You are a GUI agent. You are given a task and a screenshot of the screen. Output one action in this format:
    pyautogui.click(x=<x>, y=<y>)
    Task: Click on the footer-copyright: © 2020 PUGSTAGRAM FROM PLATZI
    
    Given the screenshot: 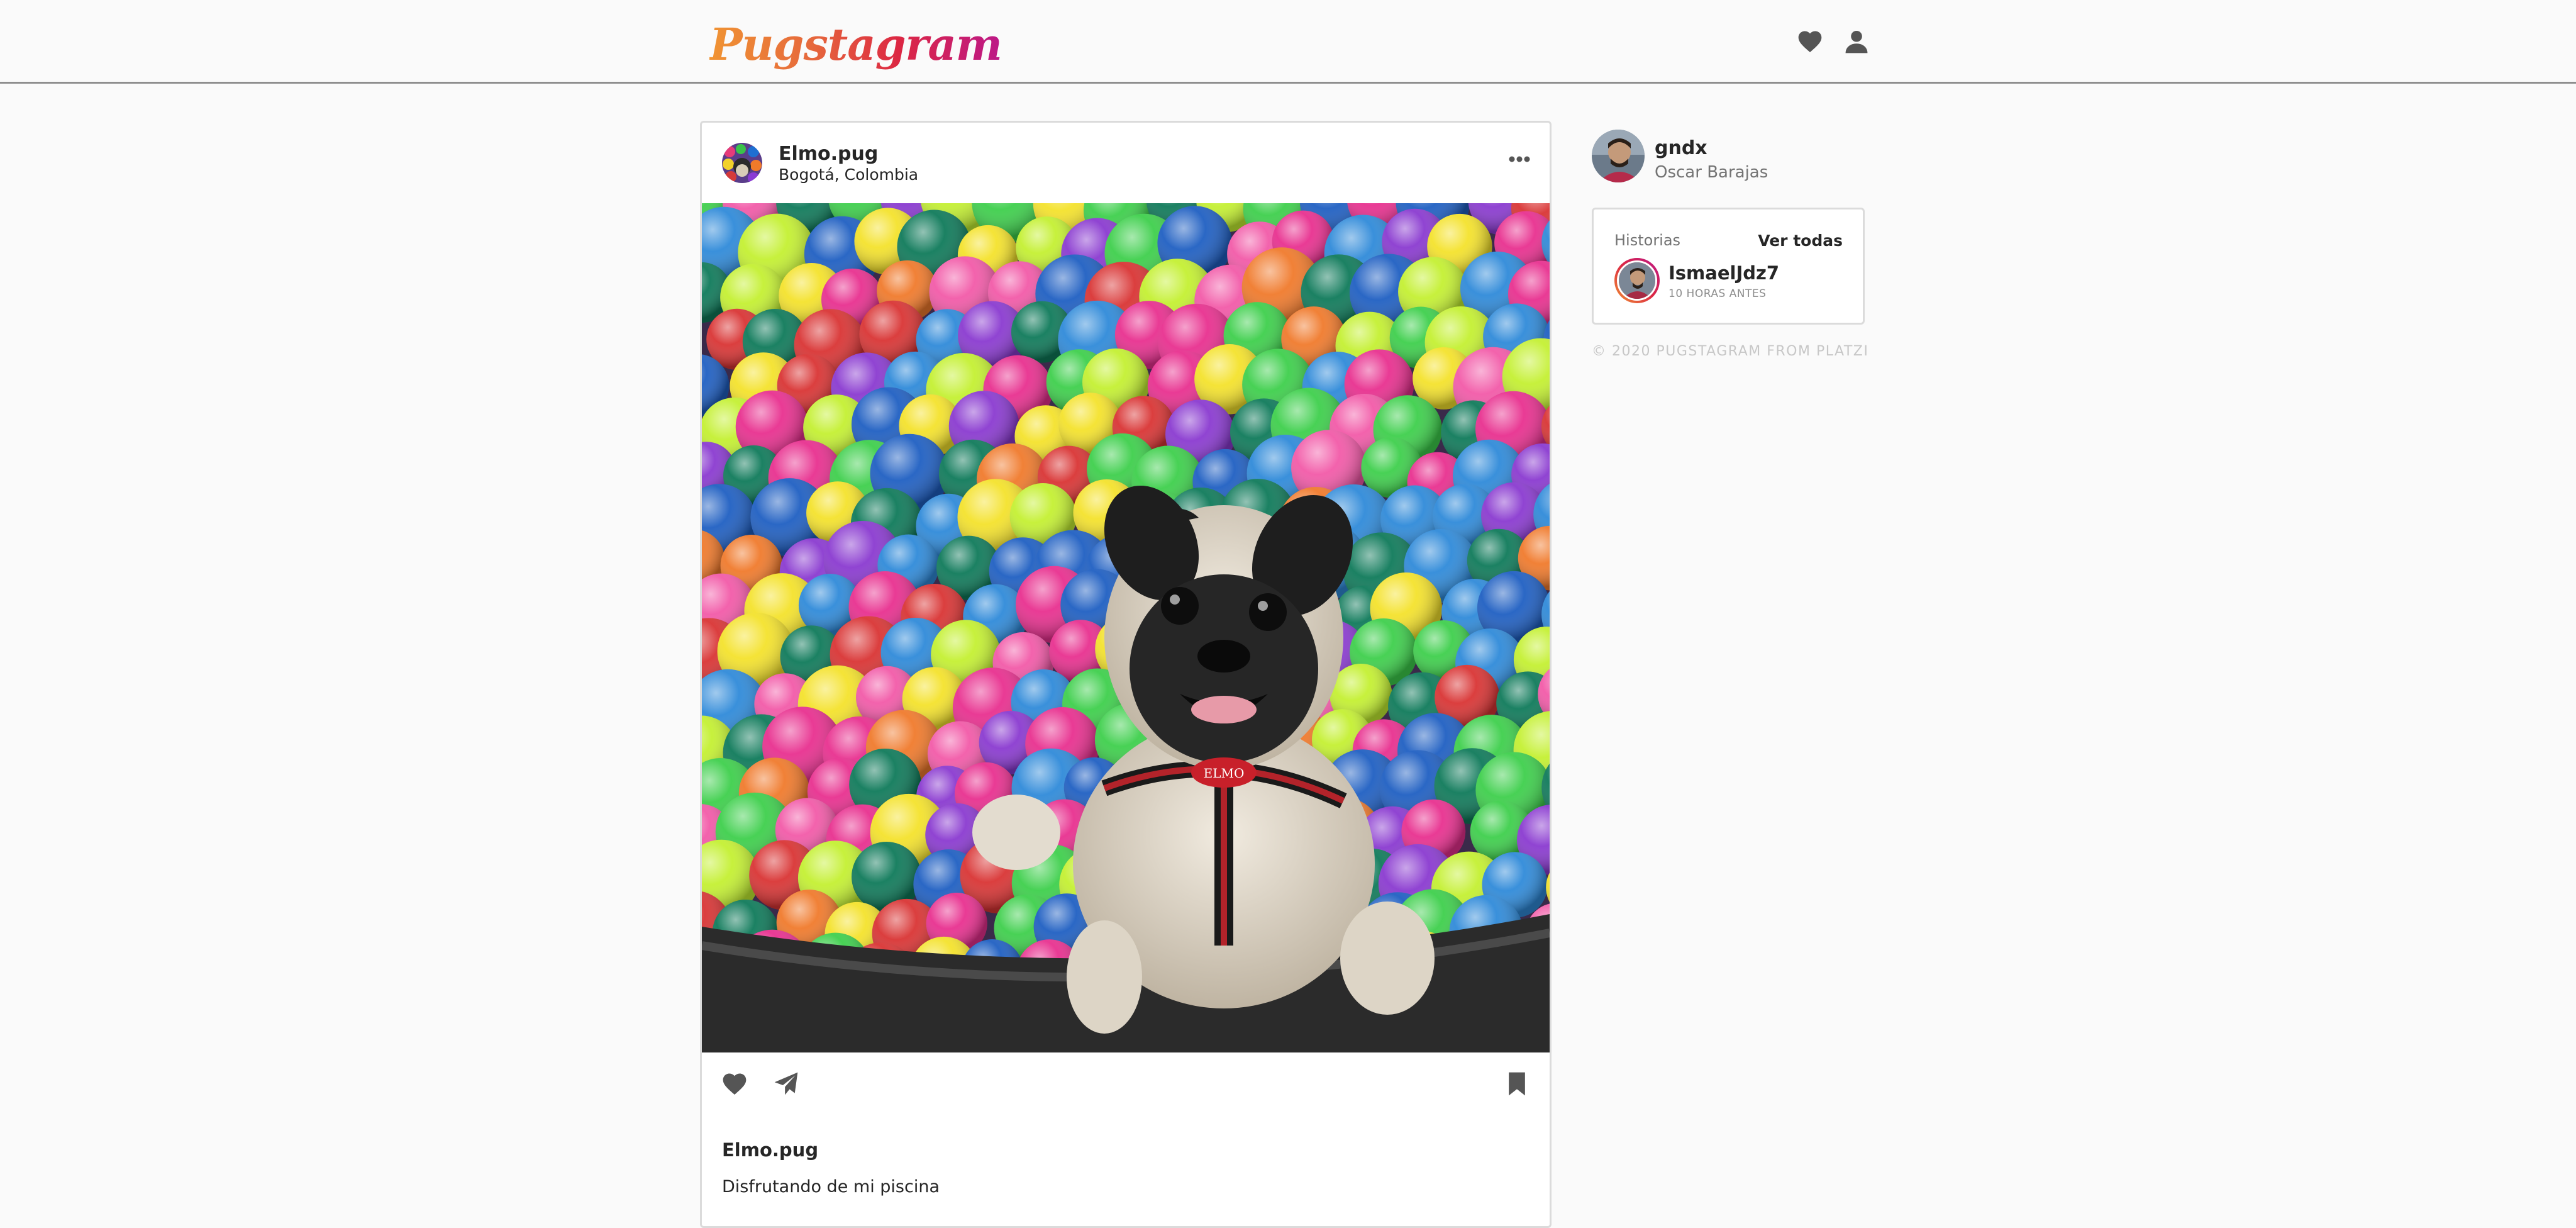 What is the action you would take?
    pyautogui.click(x=1730, y=351)
    